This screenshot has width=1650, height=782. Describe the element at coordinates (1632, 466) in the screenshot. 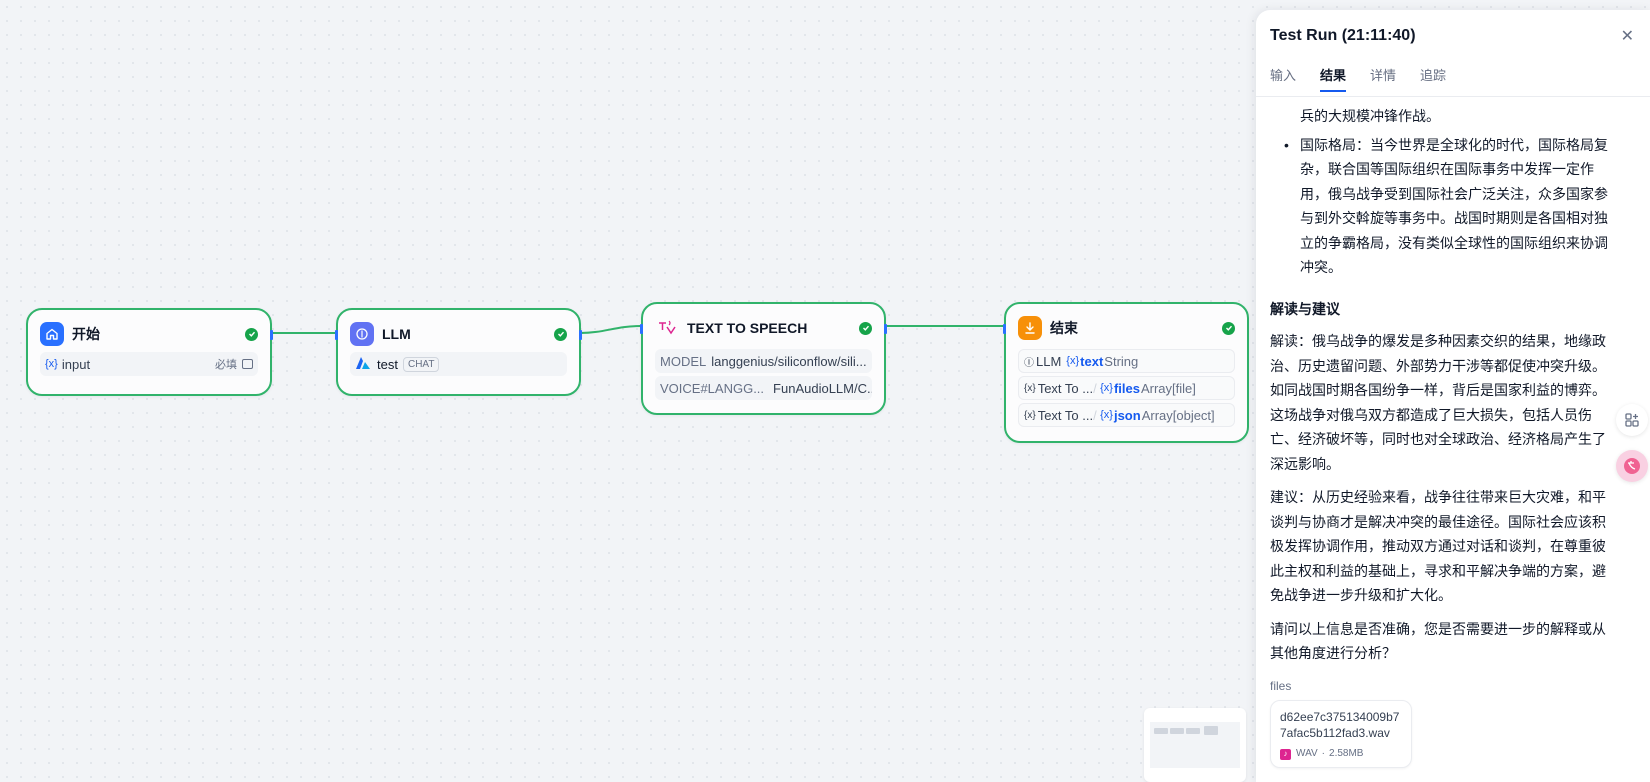

I see `translate-icon` at that location.